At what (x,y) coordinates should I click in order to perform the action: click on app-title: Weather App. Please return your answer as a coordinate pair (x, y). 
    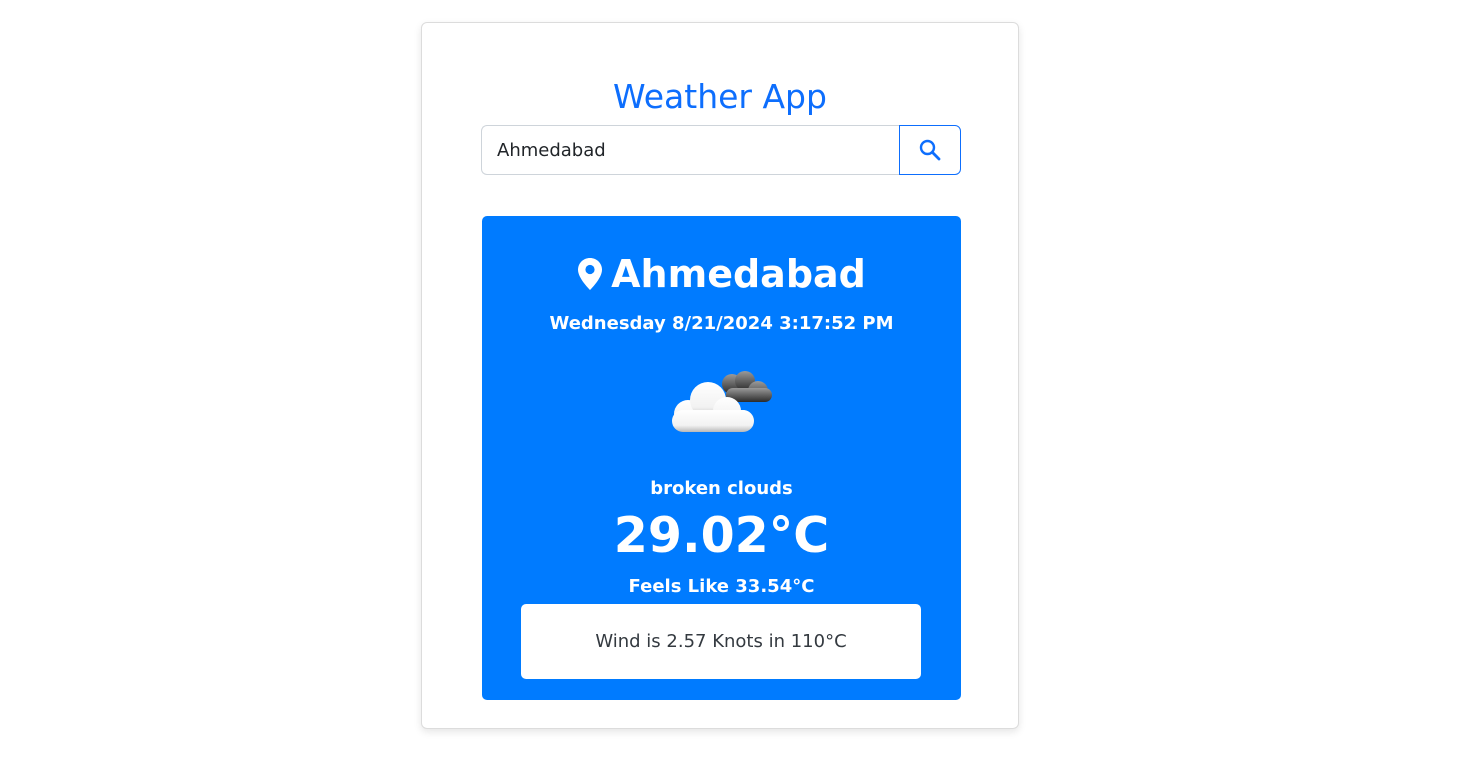
    Looking at the image, I should click on (720, 96).